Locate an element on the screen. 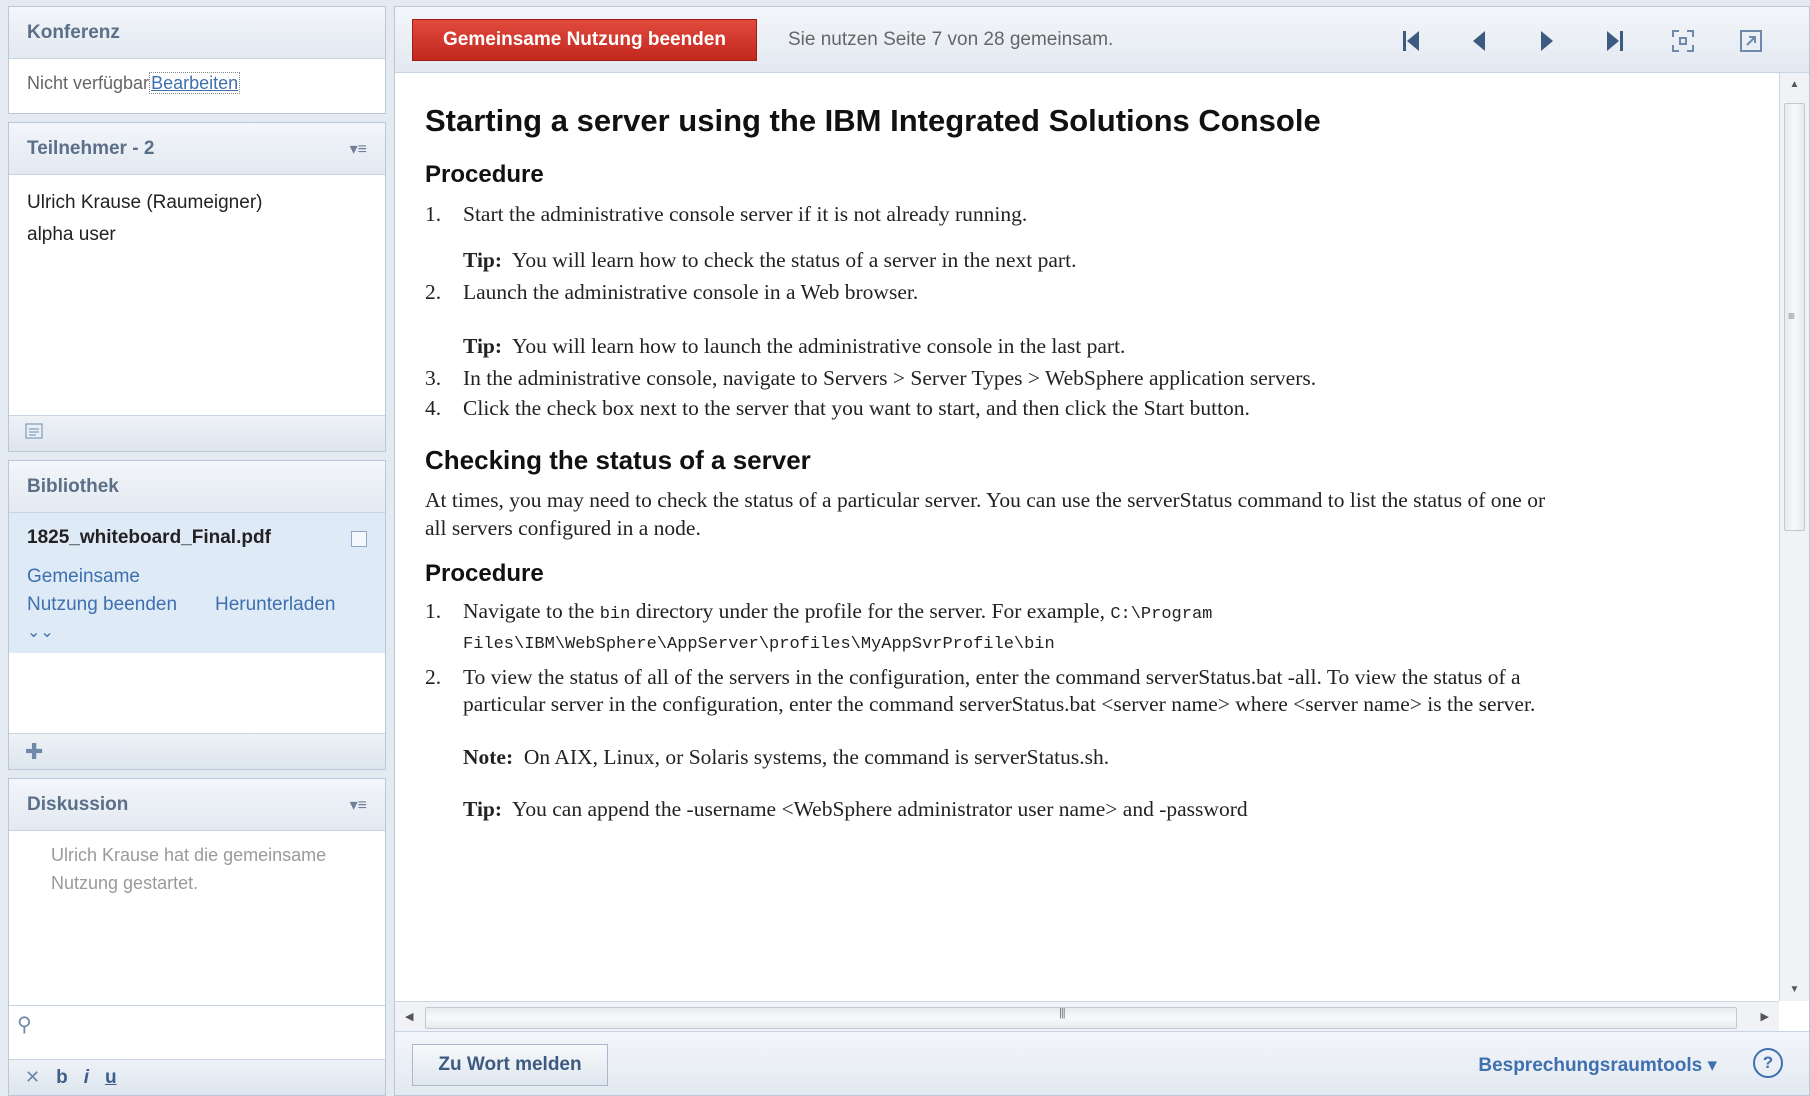 Image resolution: width=1810 pixels, height=1096 pixels. double-chevron-down-icon: ⌄⌄ is located at coordinates (197, 633).